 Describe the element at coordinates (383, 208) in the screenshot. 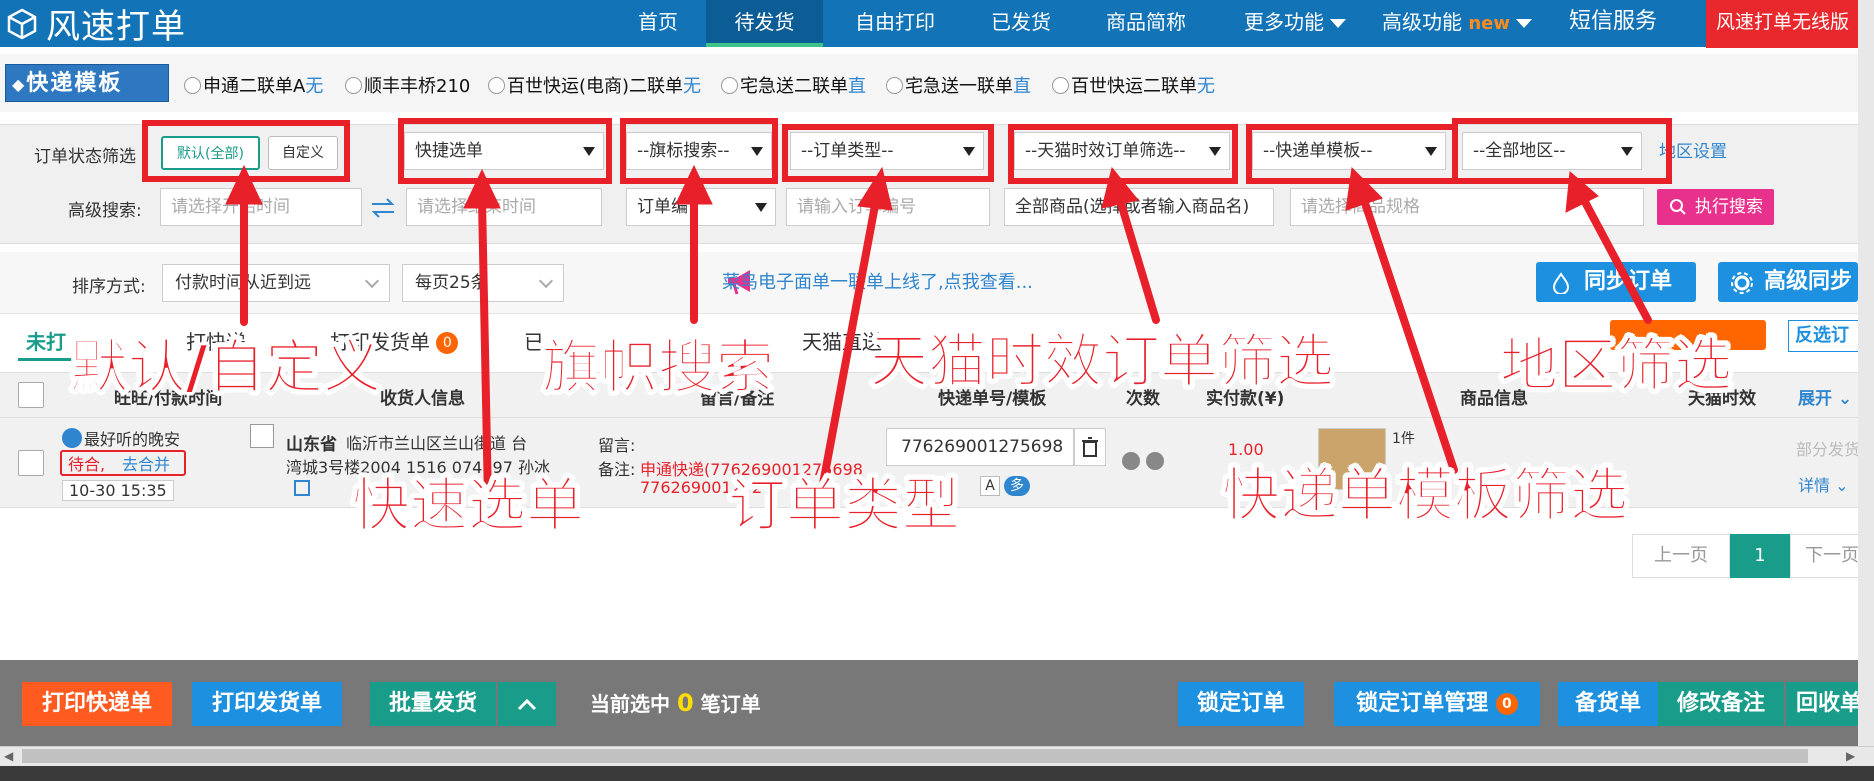

I see `swap-arrows-icon` at that location.